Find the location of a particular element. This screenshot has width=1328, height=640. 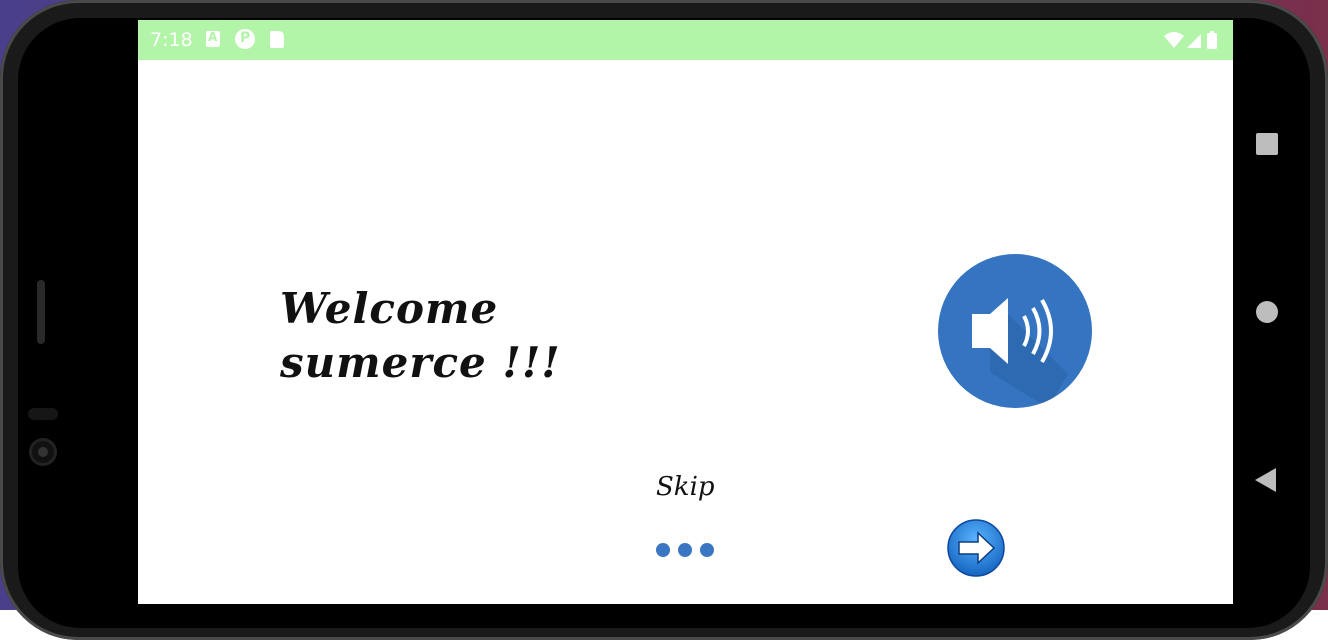

arrow-right-icon is located at coordinates (976, 548).